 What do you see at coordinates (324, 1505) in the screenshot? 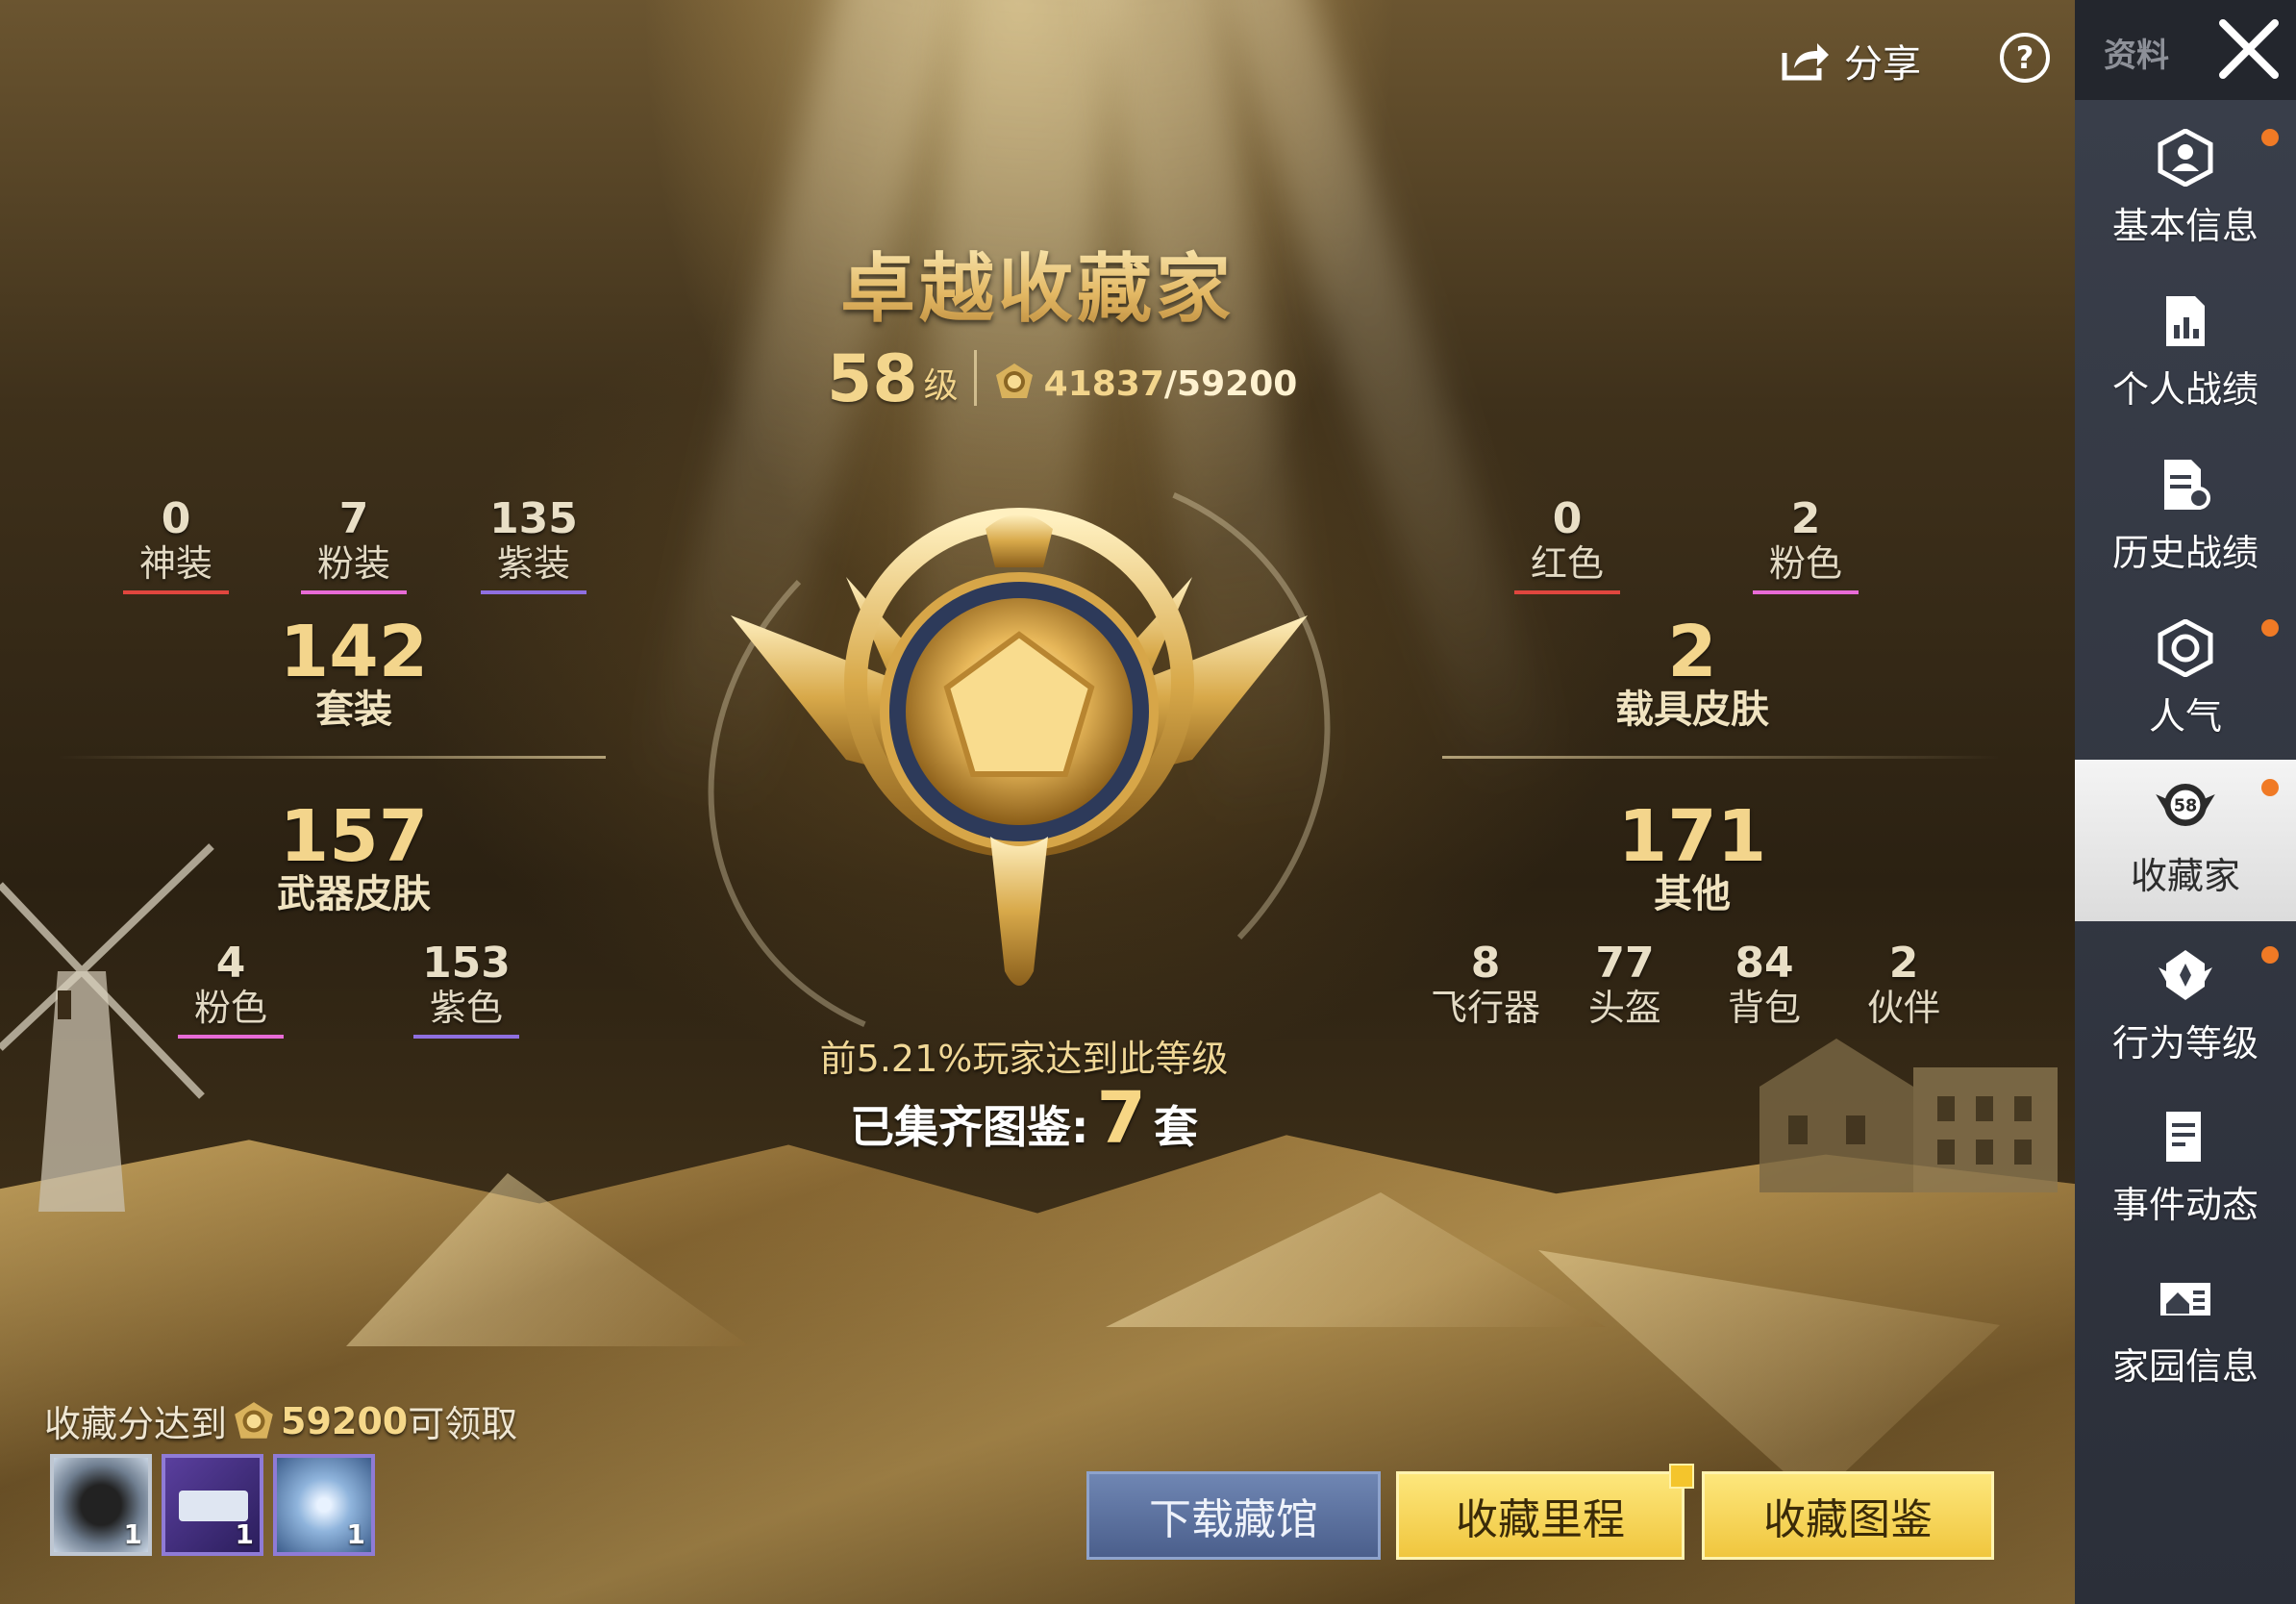
I see `badge-icon: 1` at bounding box center [324, 1505].